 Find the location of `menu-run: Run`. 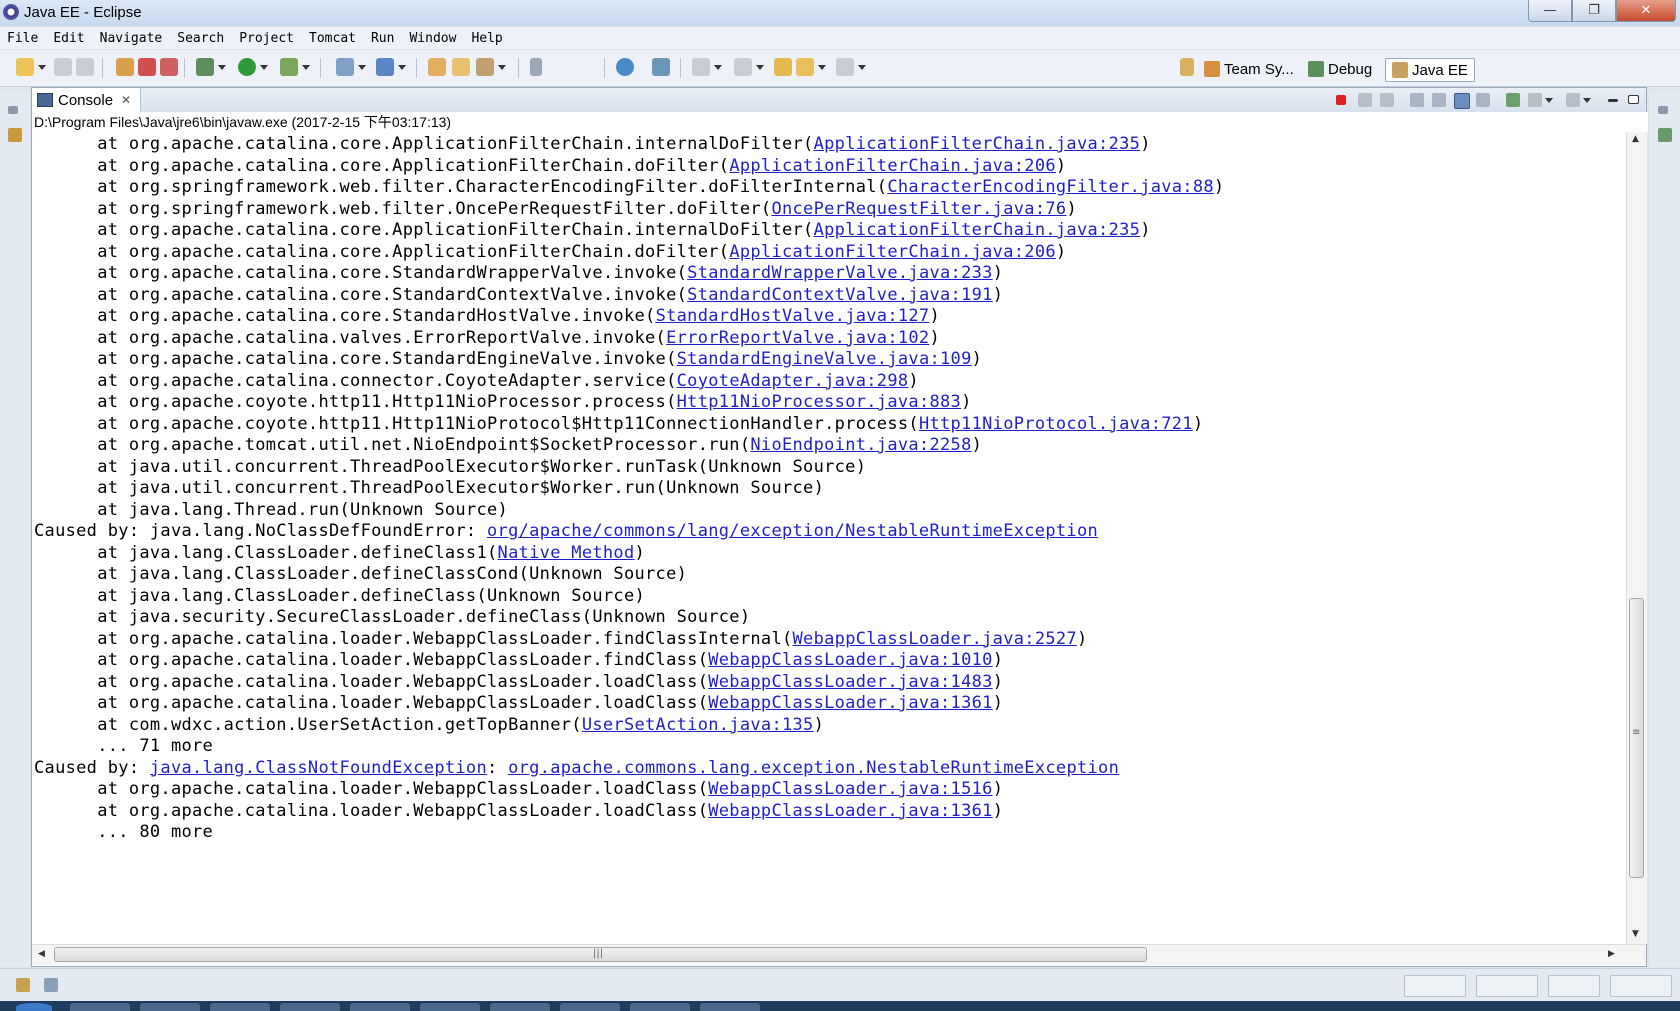

menu-run: Run is located at coordinates (383, 38).